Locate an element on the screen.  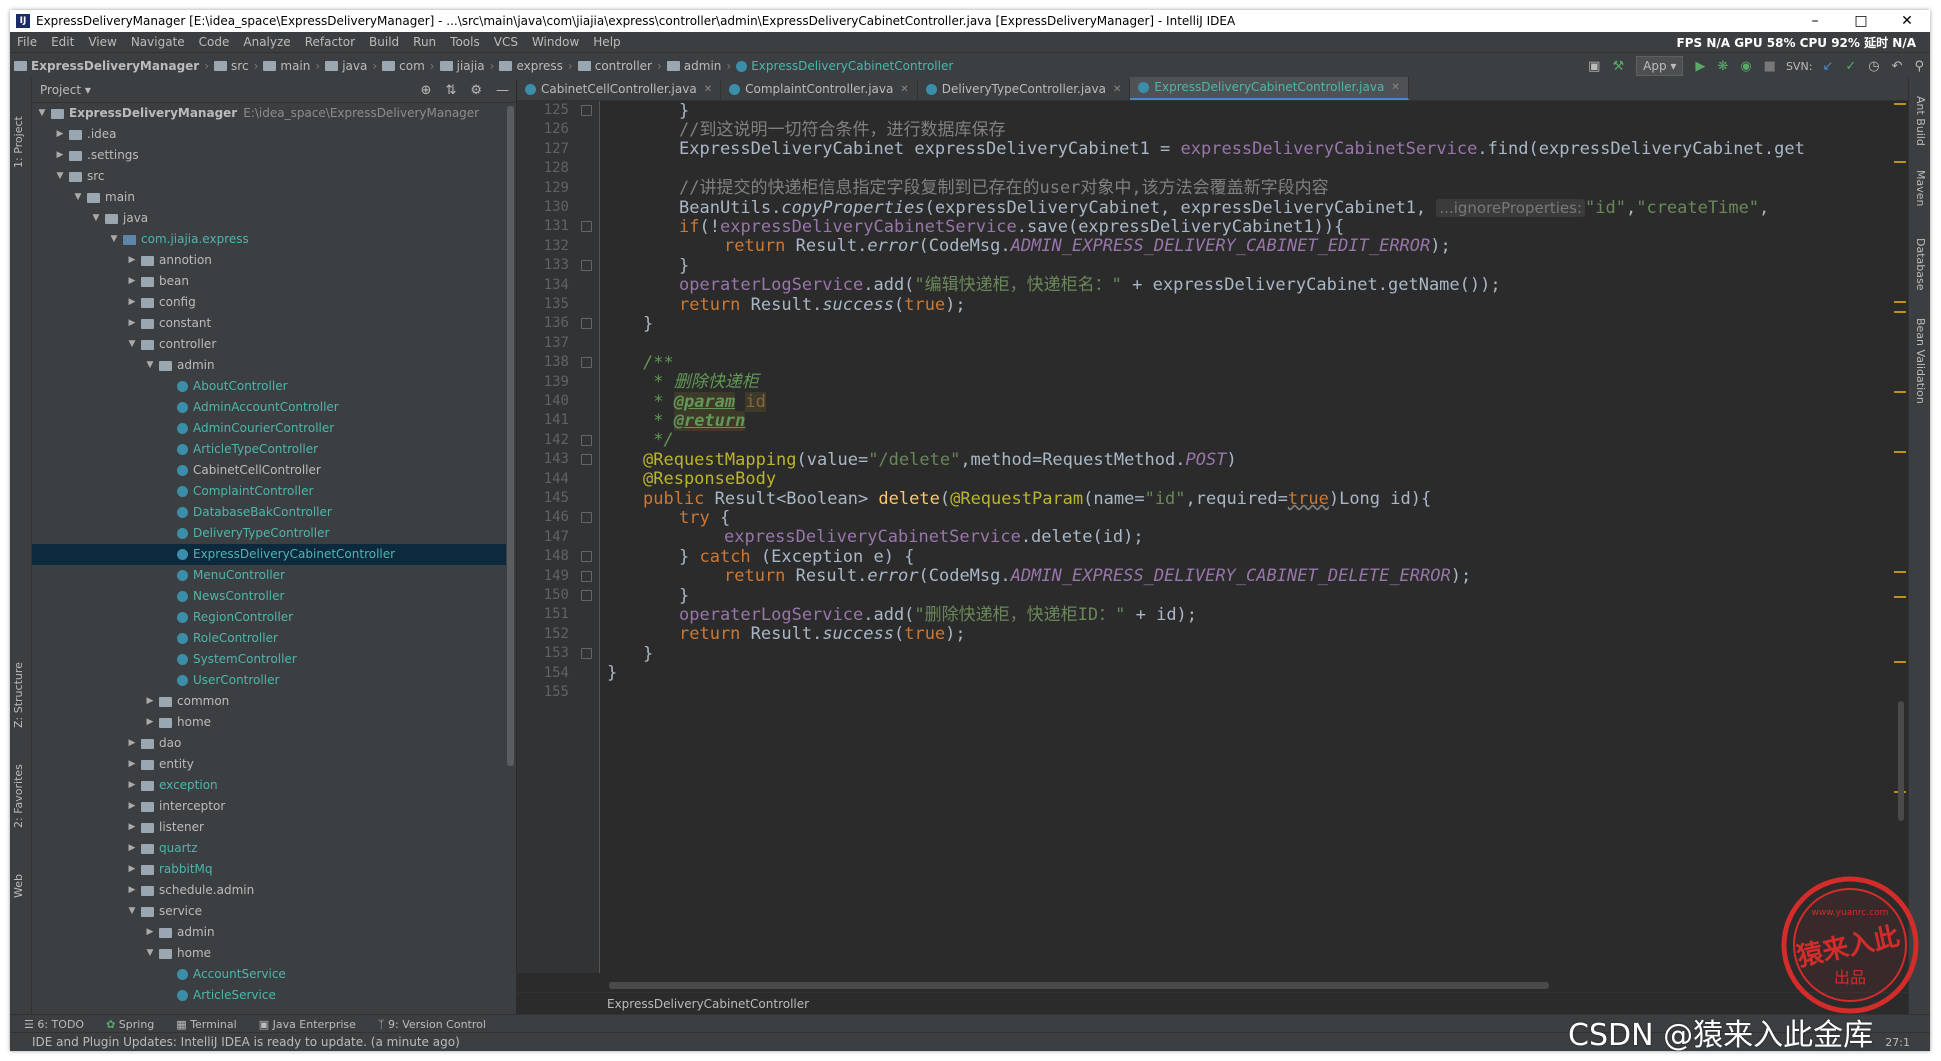
web-tool-tab: Web is located at coordinates (18, 886).